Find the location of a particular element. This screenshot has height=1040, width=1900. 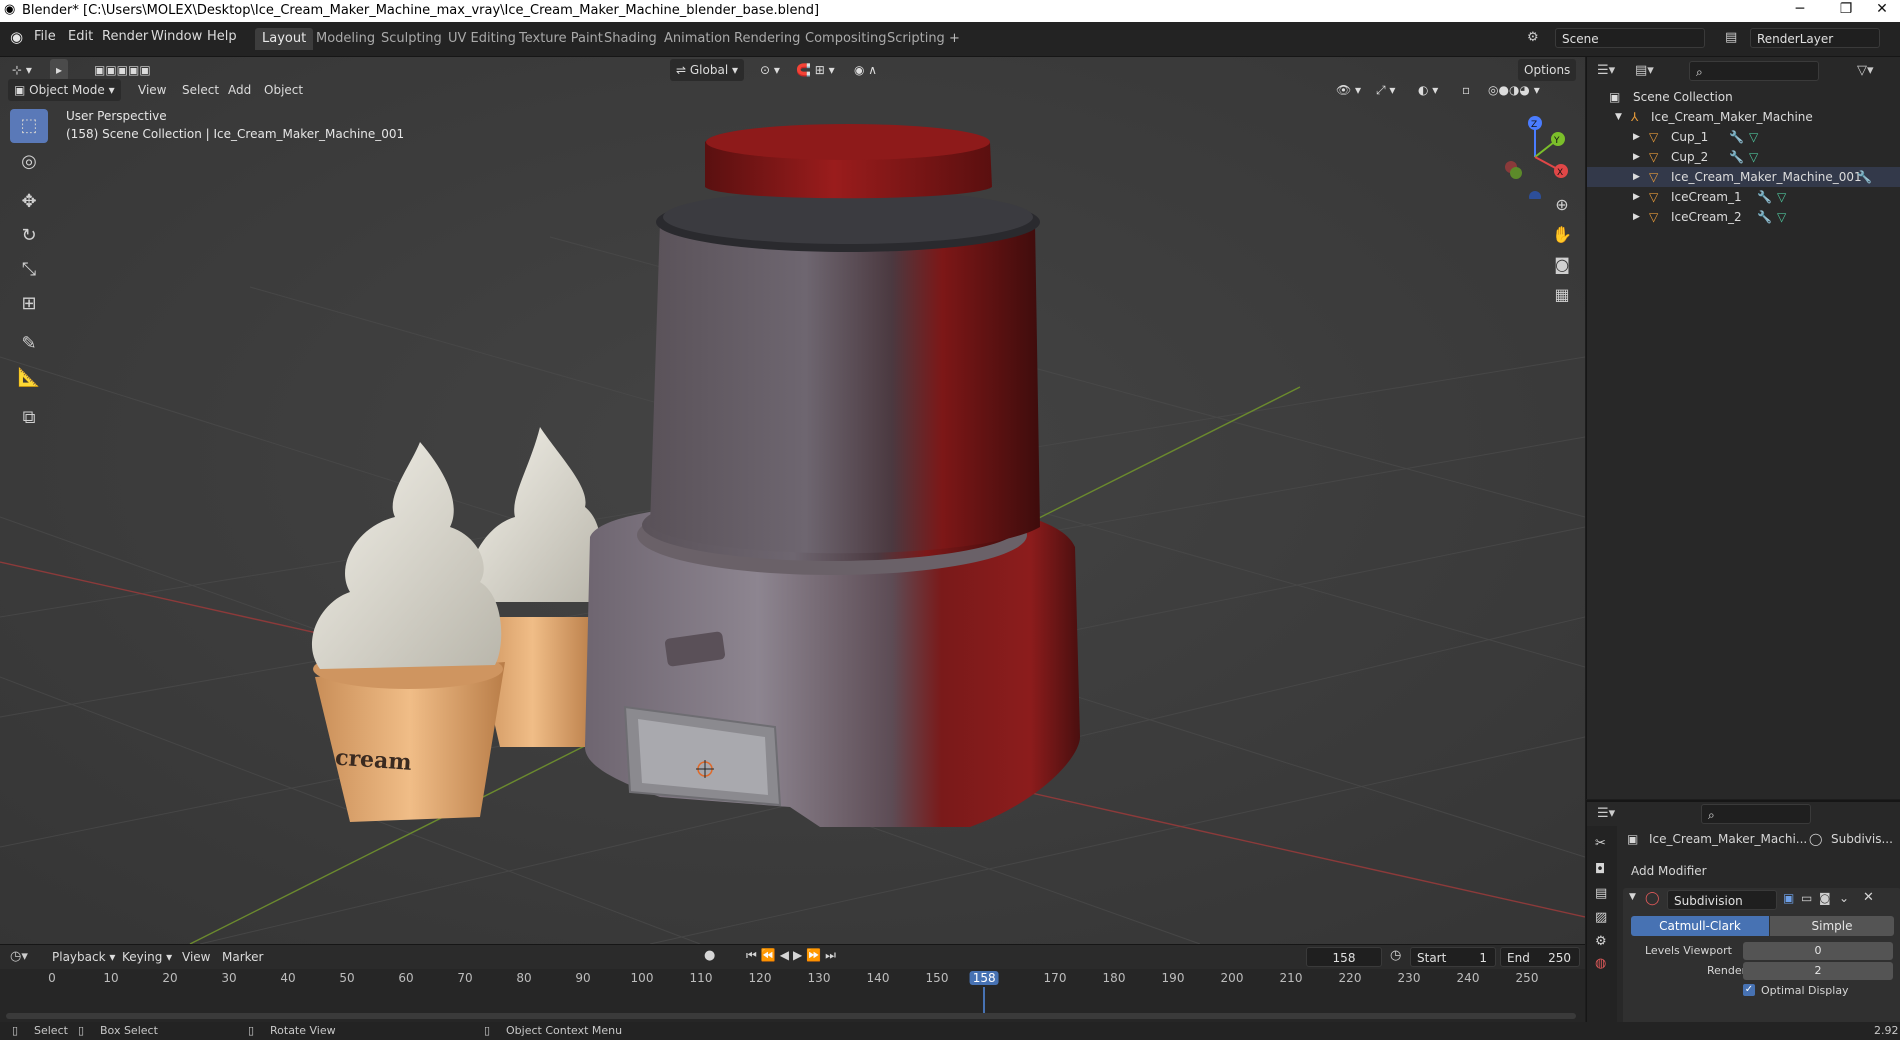

menu-file: File is located at coordinates (45, 36).